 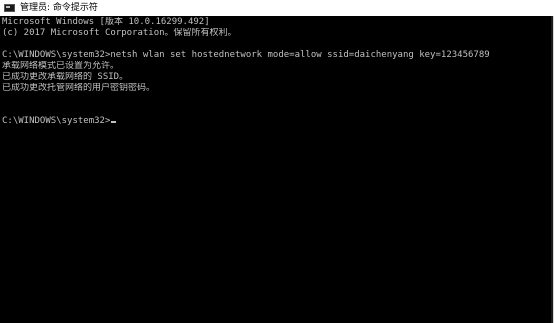 I want to click on title-bar: 管理员: 命令提示符, so click(x=277, y=8).